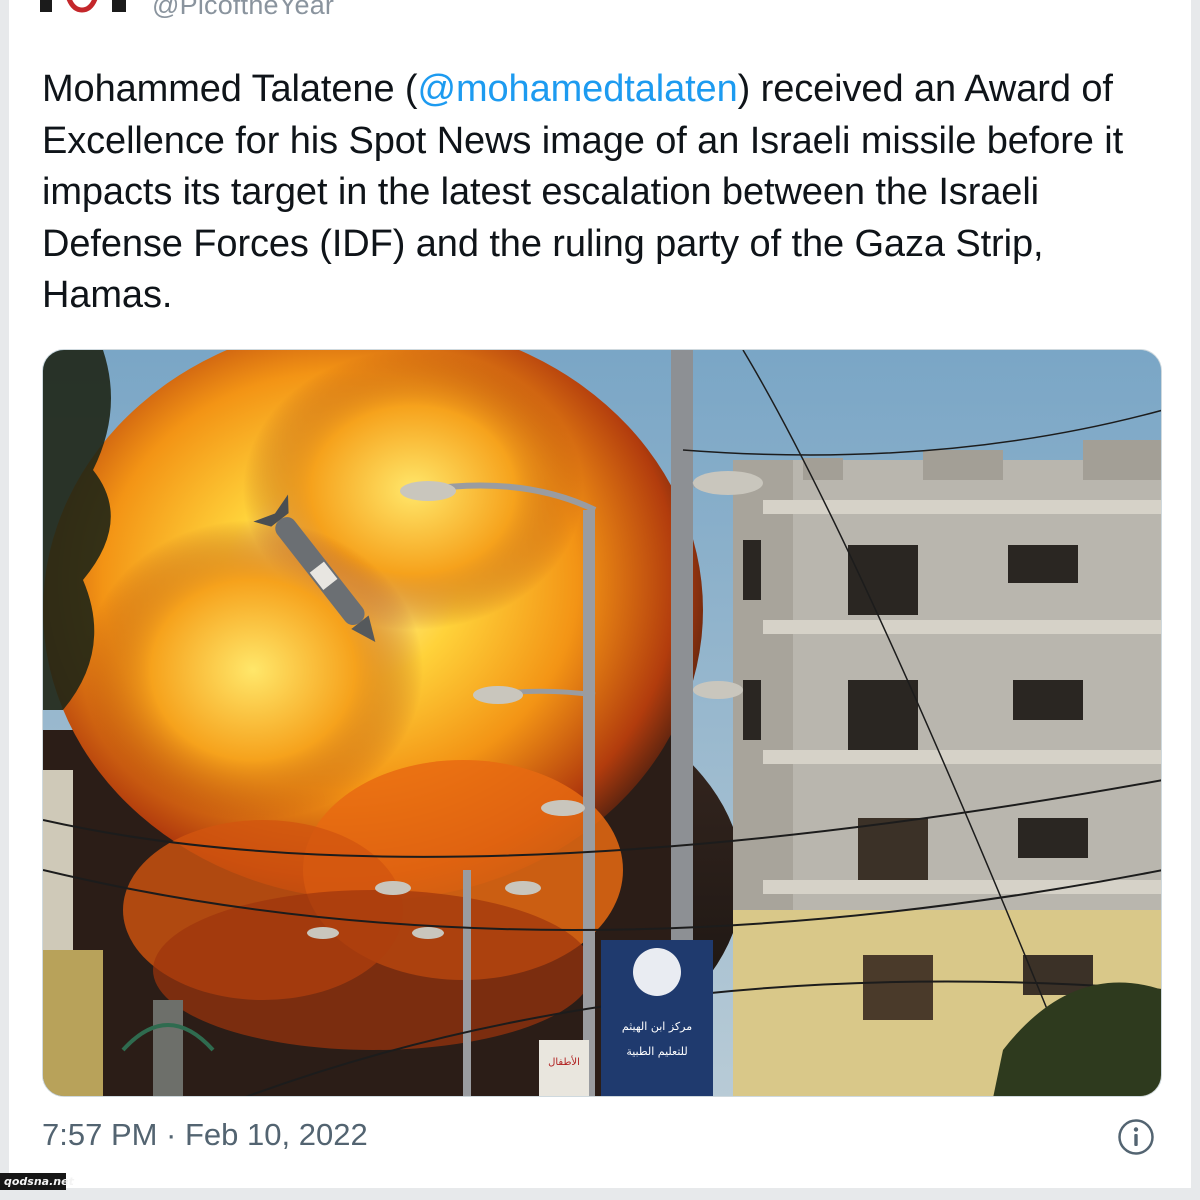 The image size is (1200, 1200). Describe the element at coordinates (600, 1194) in the screenshot. I see `window-bottom-border` at that location.